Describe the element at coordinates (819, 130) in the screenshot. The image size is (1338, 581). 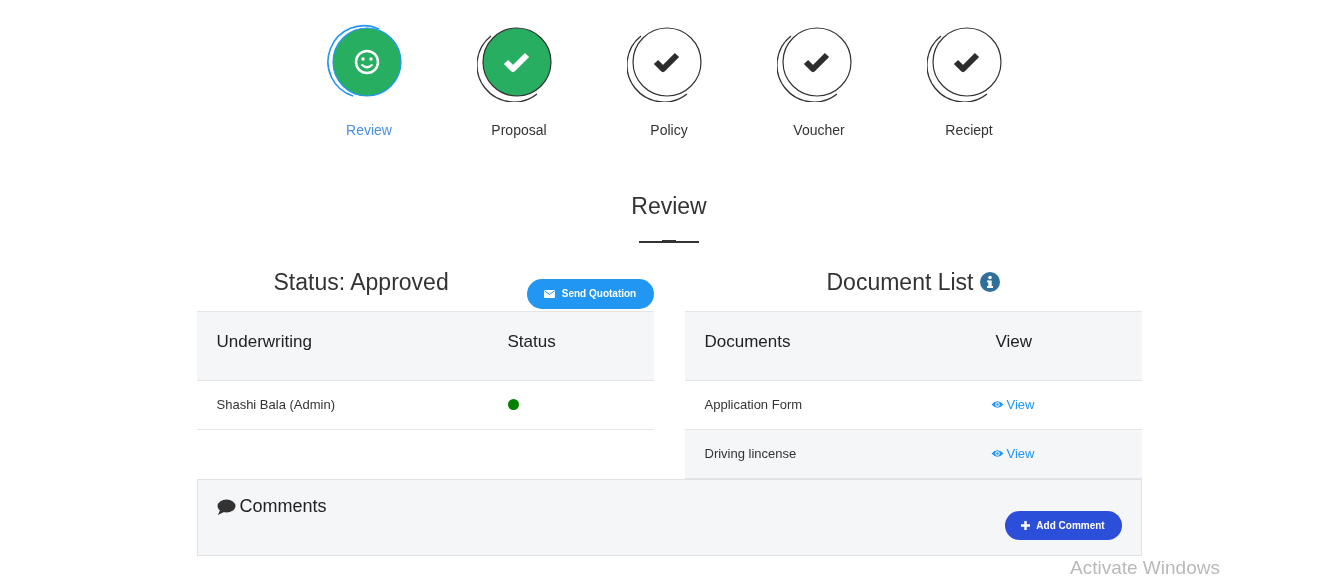
I see `step-label: Voucher` at that location.